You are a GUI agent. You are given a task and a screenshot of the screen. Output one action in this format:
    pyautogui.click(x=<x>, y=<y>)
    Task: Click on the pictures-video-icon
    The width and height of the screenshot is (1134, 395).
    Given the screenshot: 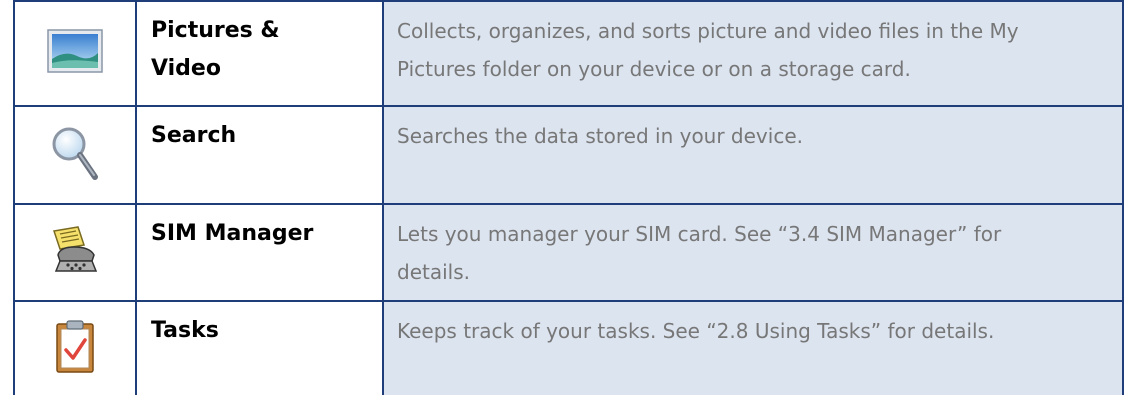 What is the action you would take?
    pyautogui.click(x=75, y=53)
    